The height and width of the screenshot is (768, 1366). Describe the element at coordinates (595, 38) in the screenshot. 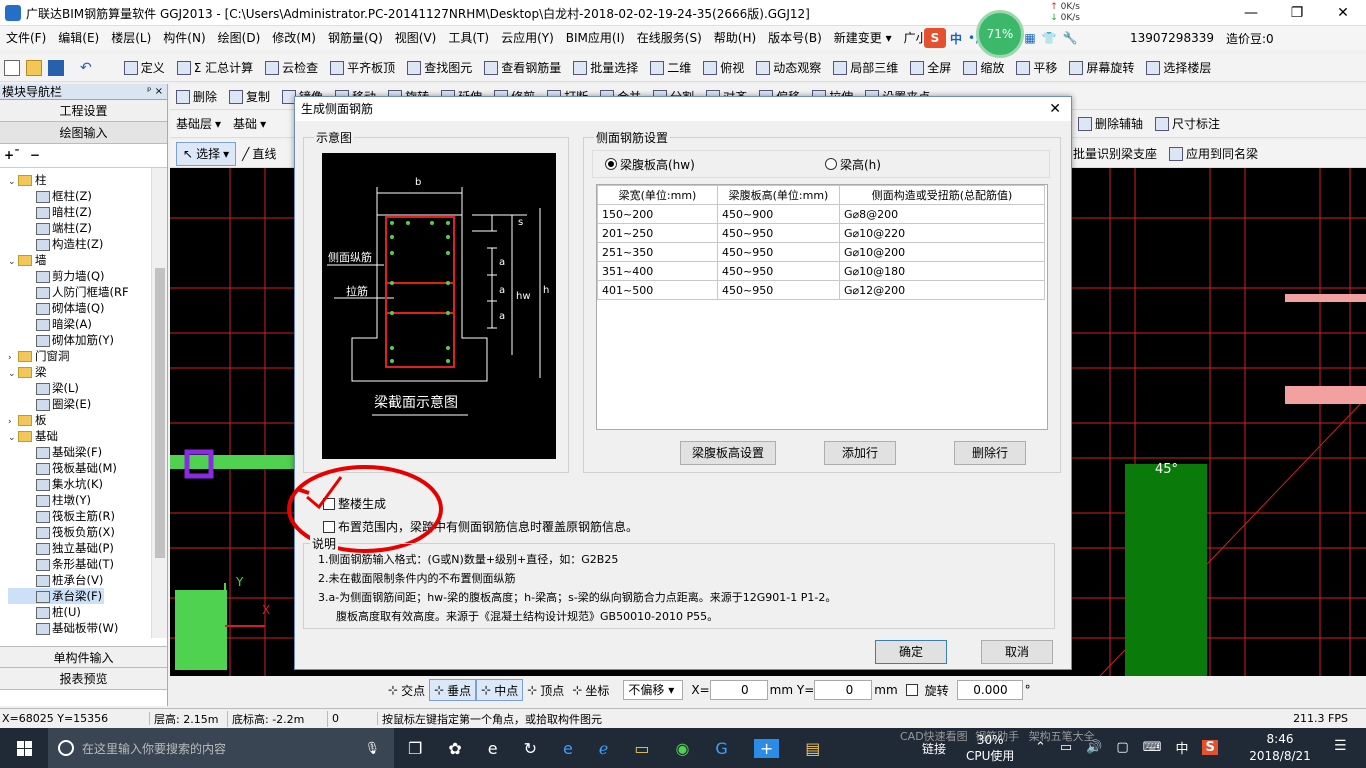

I see `menu-item: BIM应用(I)` at that location.